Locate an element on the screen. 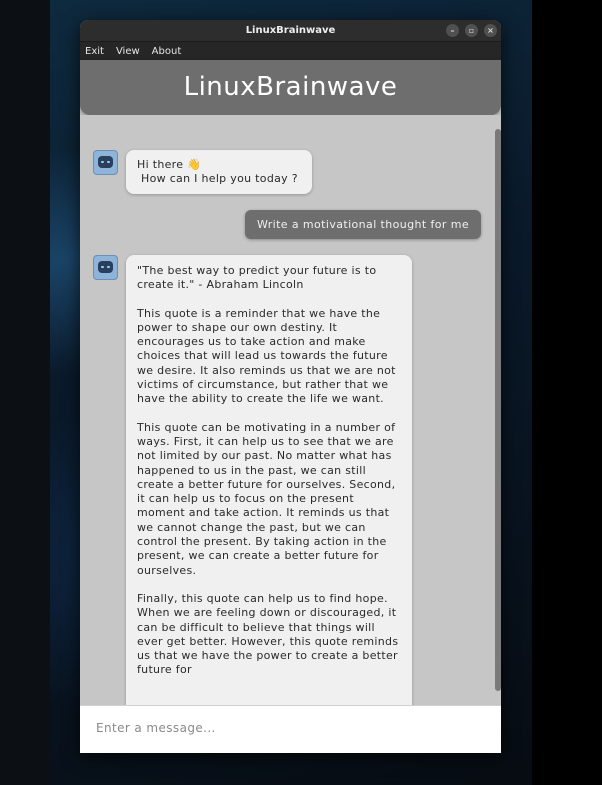  menu-view: View is located at coordinates (128, 51).